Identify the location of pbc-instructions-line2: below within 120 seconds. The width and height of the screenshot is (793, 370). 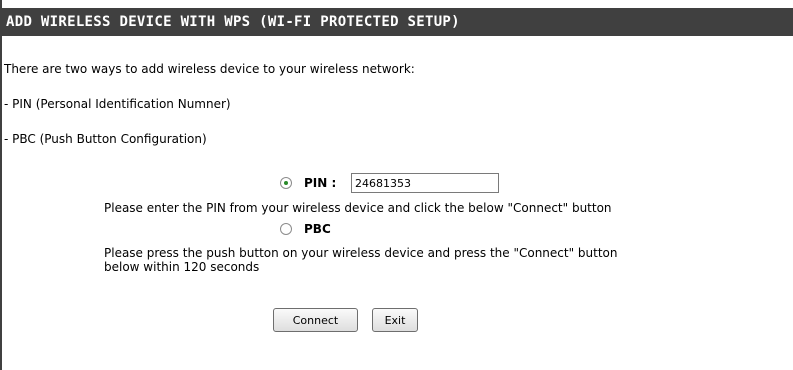
(182, 267).